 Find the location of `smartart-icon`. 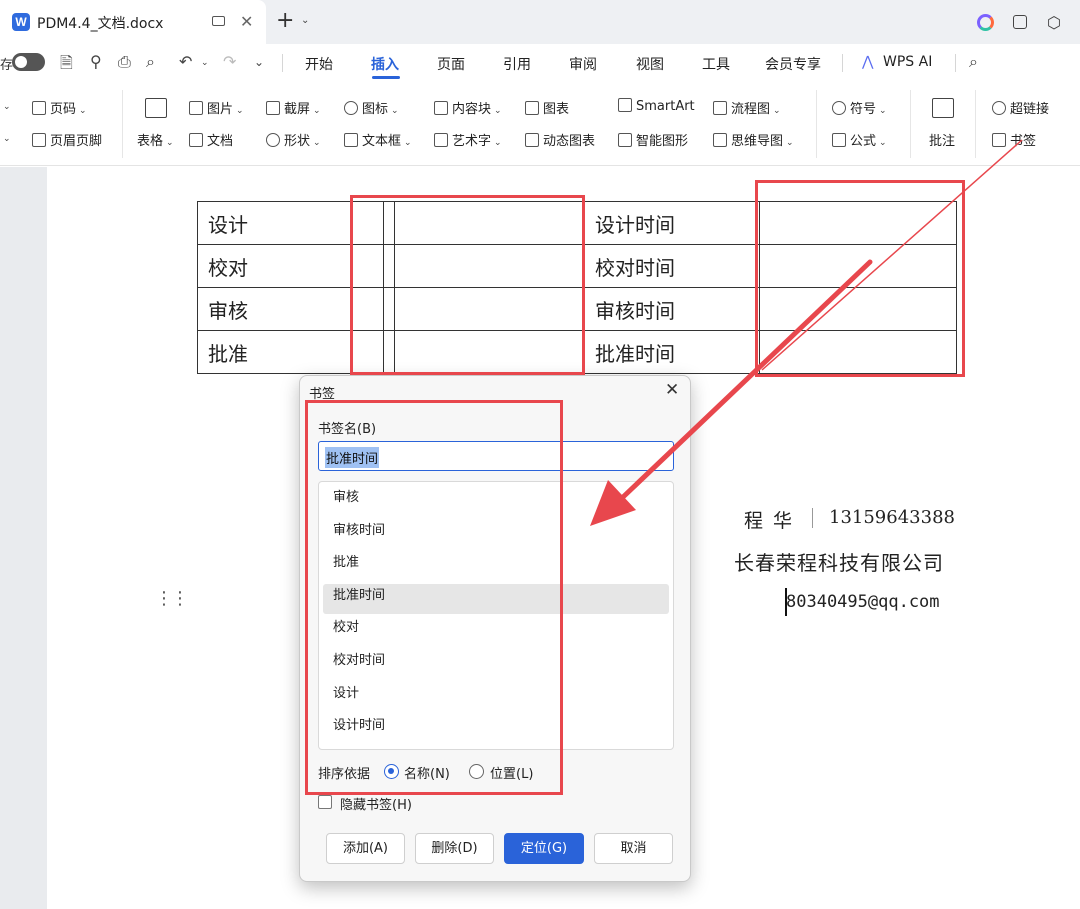

smartart-icon is located at coordinates (625, 105).